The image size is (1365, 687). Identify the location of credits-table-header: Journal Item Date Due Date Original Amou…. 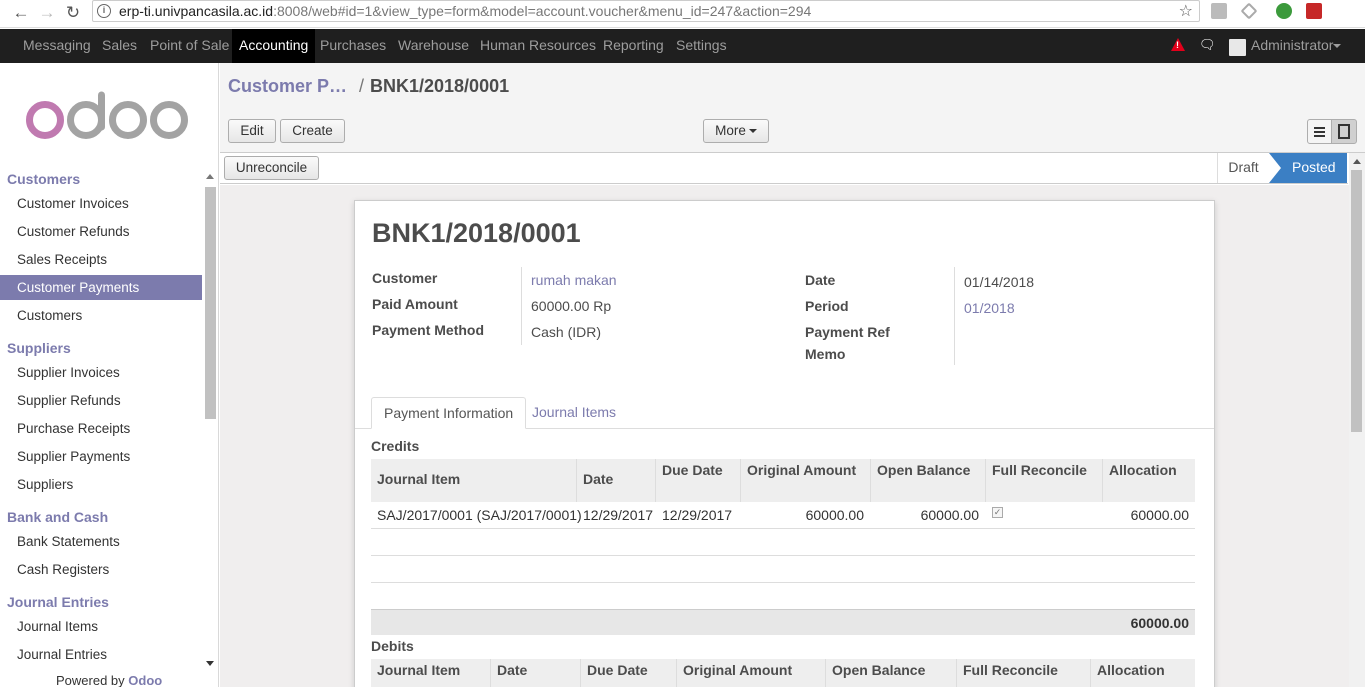
(783, 480).